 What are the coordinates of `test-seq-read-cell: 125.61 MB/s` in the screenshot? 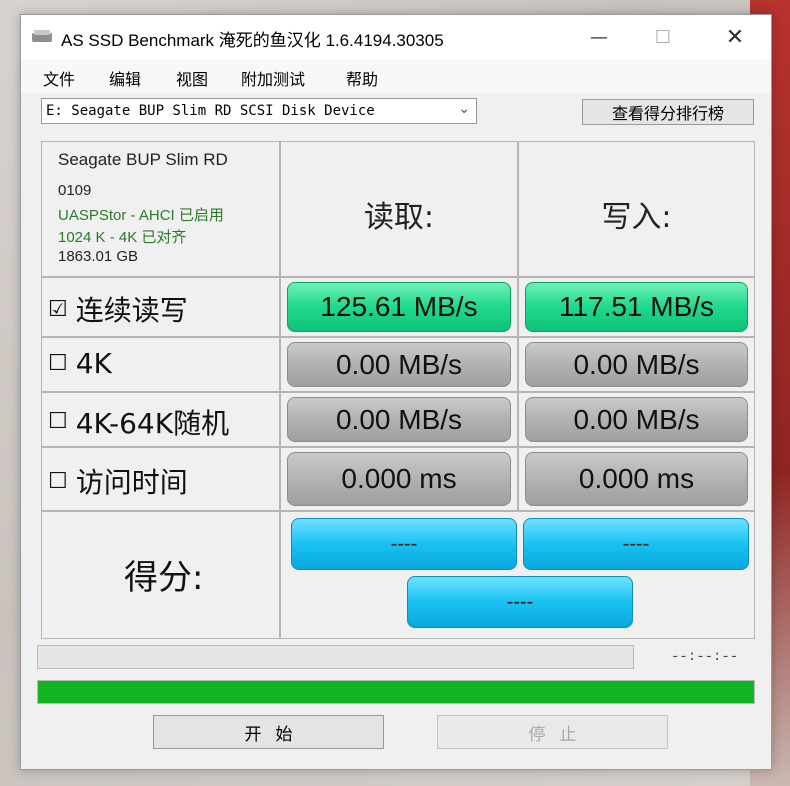 It's located at (399, 307).